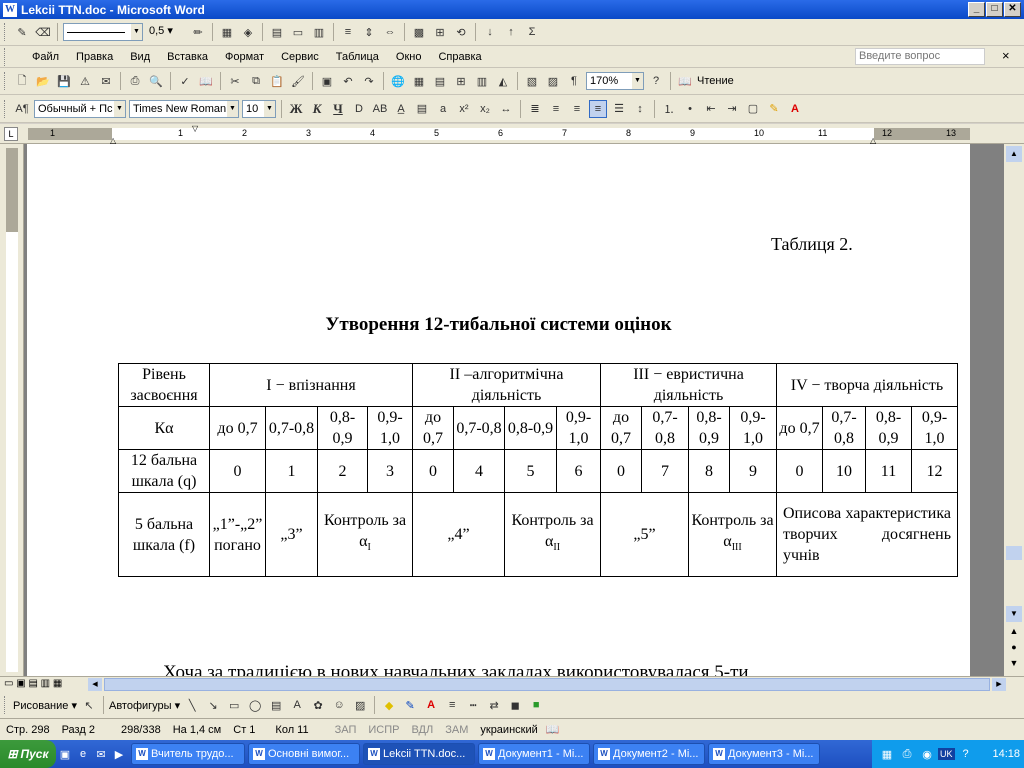 The image size is (1024, 768). I want to click on print-preview-icon: 🔍, so click(156, 81).